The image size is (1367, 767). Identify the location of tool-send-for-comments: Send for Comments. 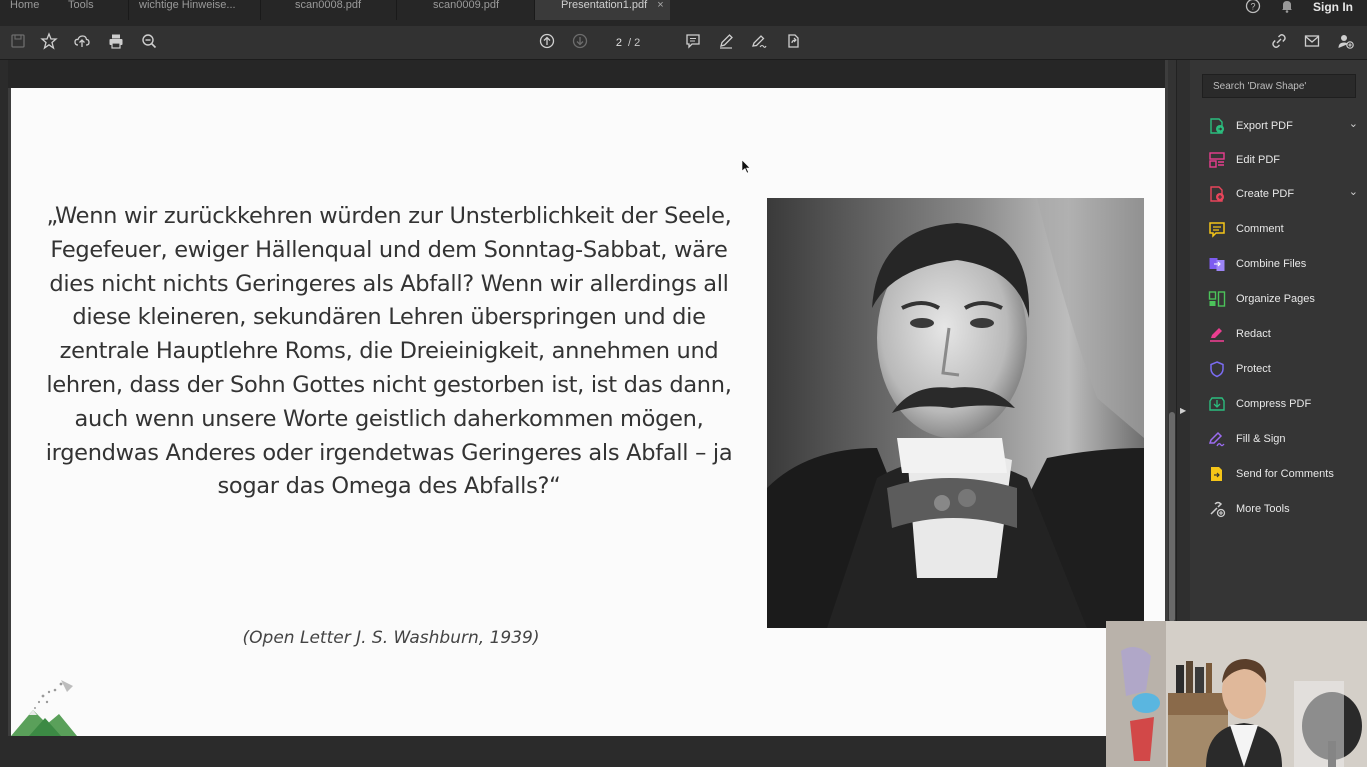
(1283, 474).